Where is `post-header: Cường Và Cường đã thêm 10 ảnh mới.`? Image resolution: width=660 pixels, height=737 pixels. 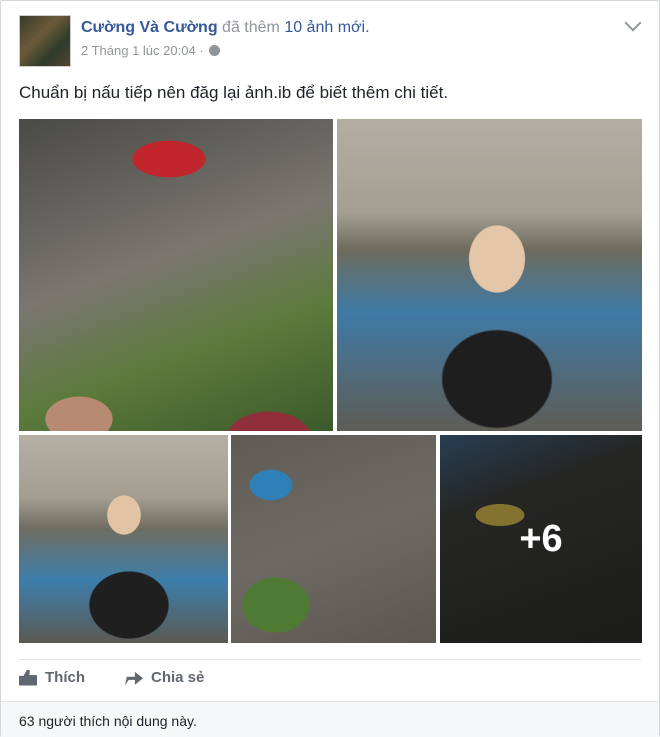 post-header: Cường Và Cường đã thêm 10 ảnh mới. is located at coordinates (225, 28).